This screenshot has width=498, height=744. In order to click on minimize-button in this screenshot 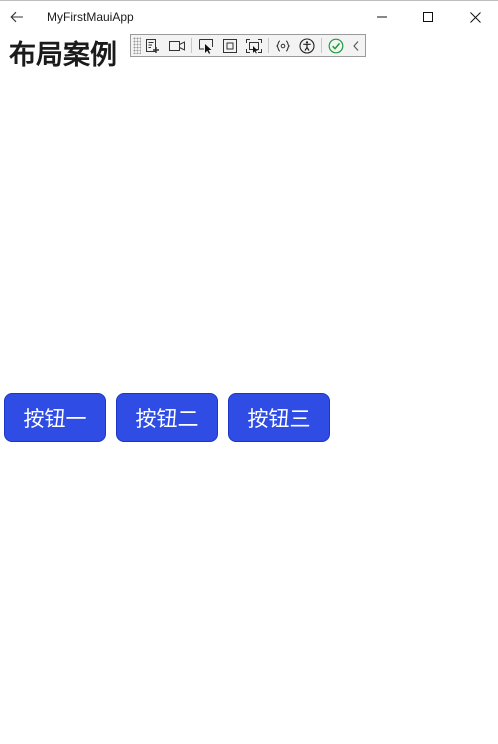, I will do `click(382, 17)`.